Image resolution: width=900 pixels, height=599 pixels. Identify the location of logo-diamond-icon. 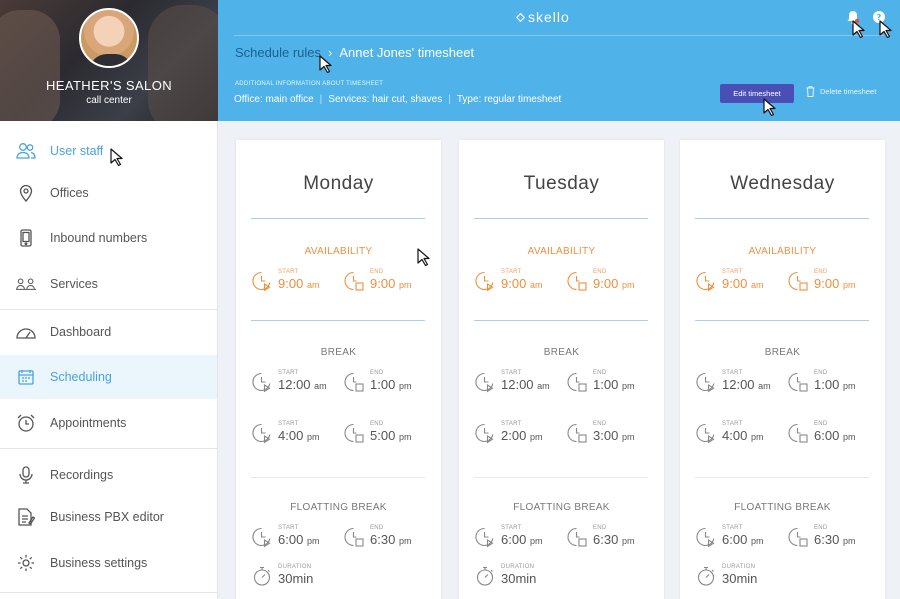
(520, 17).